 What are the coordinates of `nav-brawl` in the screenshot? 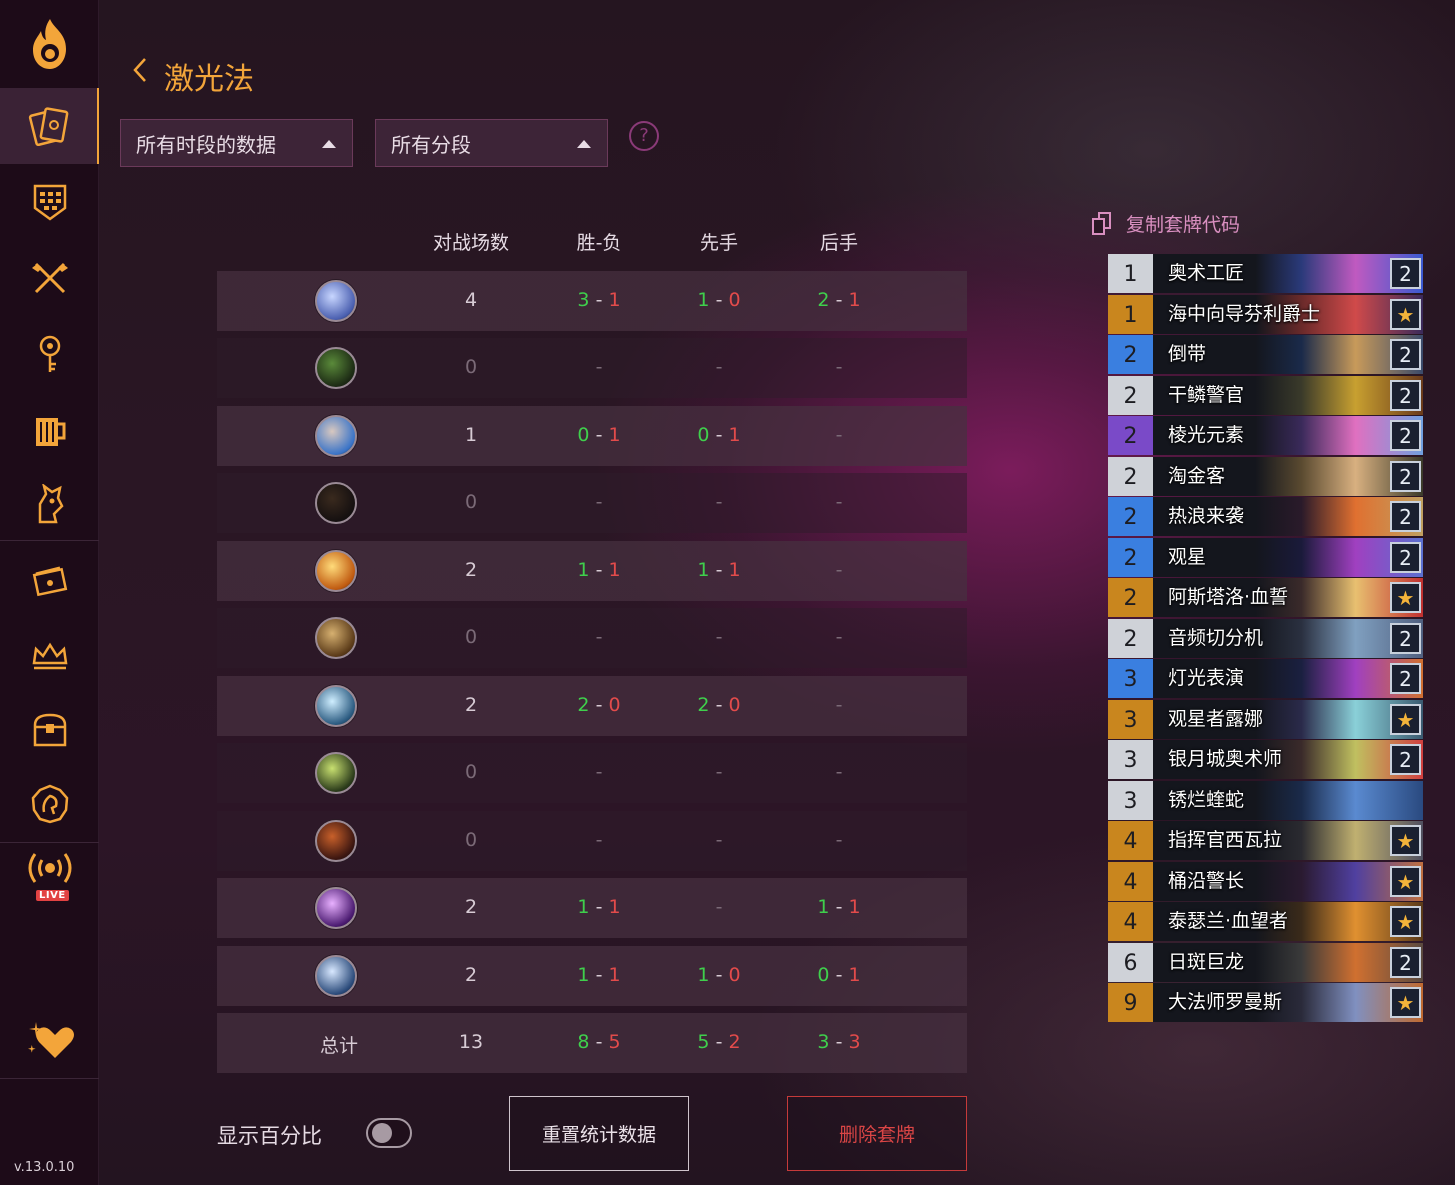 It's located at (49, 430).